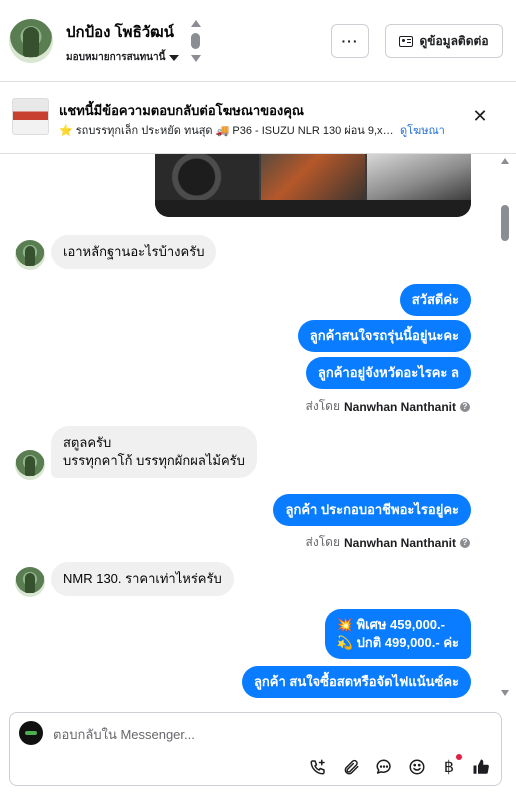  I want to click on outgoing-message: 💥 พิเศษ 459,000.- 💫 ปกติ 499,000.- ค่ะ, so click(397, 634).